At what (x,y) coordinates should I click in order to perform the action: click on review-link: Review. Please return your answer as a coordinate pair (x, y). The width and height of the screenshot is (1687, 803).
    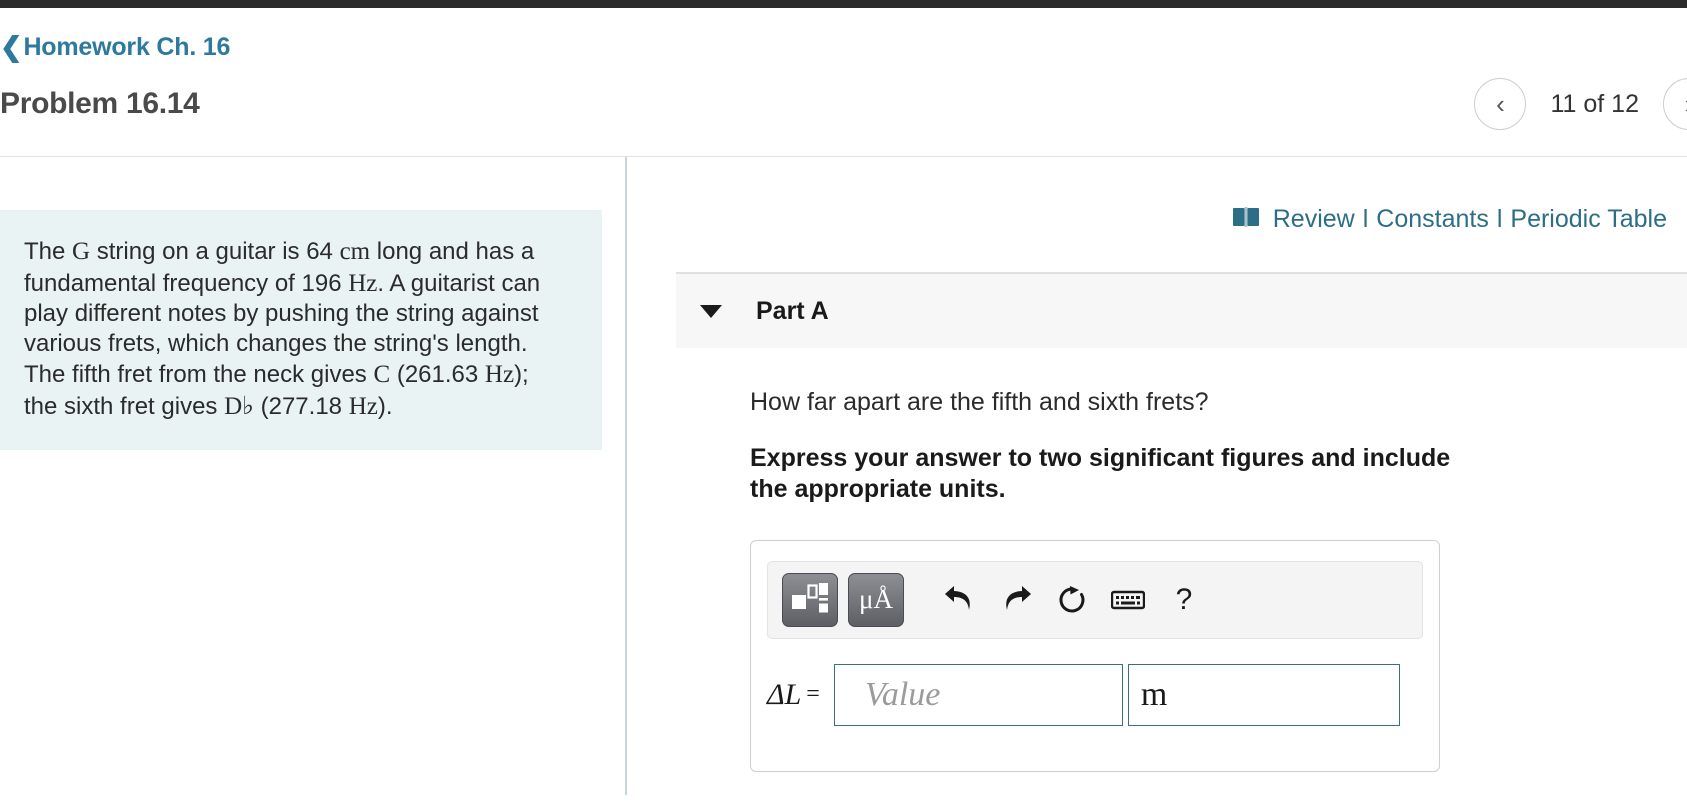
    Looking at the image, I should click on (1314, 219).